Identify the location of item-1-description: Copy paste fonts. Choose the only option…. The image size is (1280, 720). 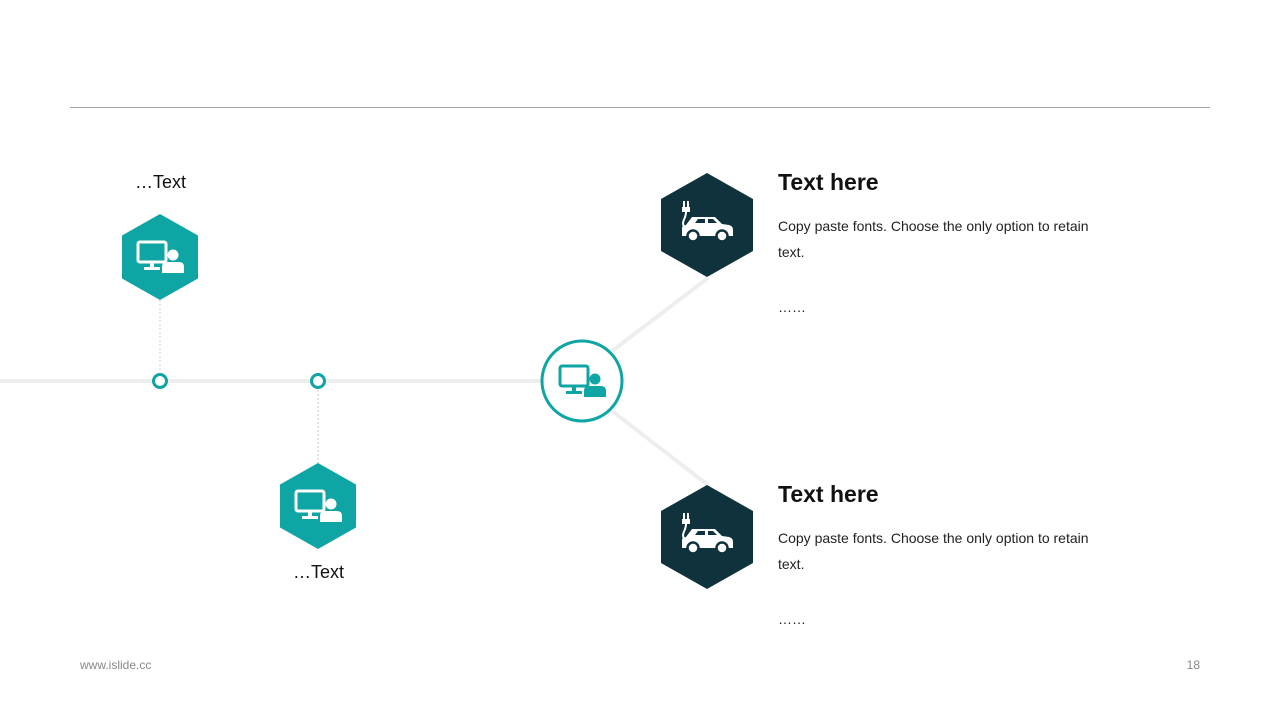
(933, 239).